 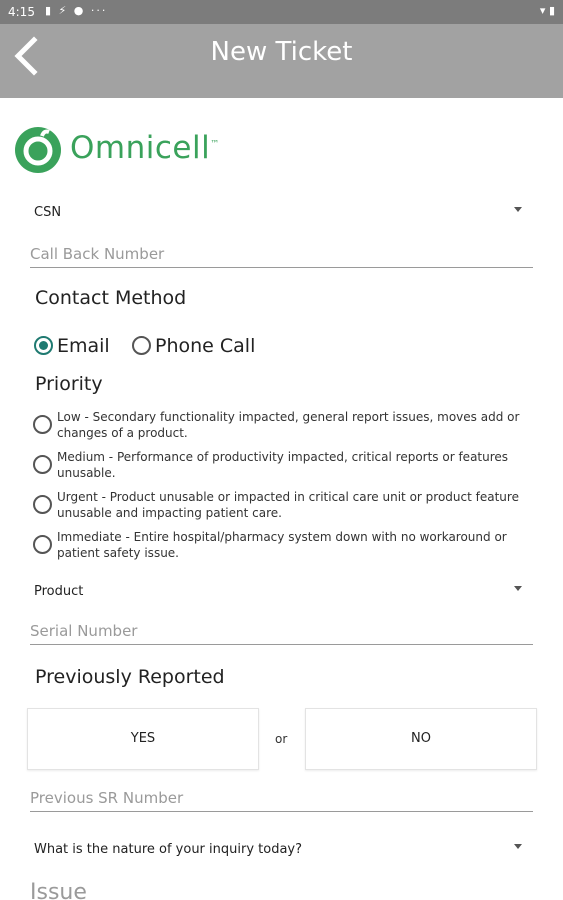 I want to click on previously-reported-heading: Previously Reported, so click(x=130, y=677).